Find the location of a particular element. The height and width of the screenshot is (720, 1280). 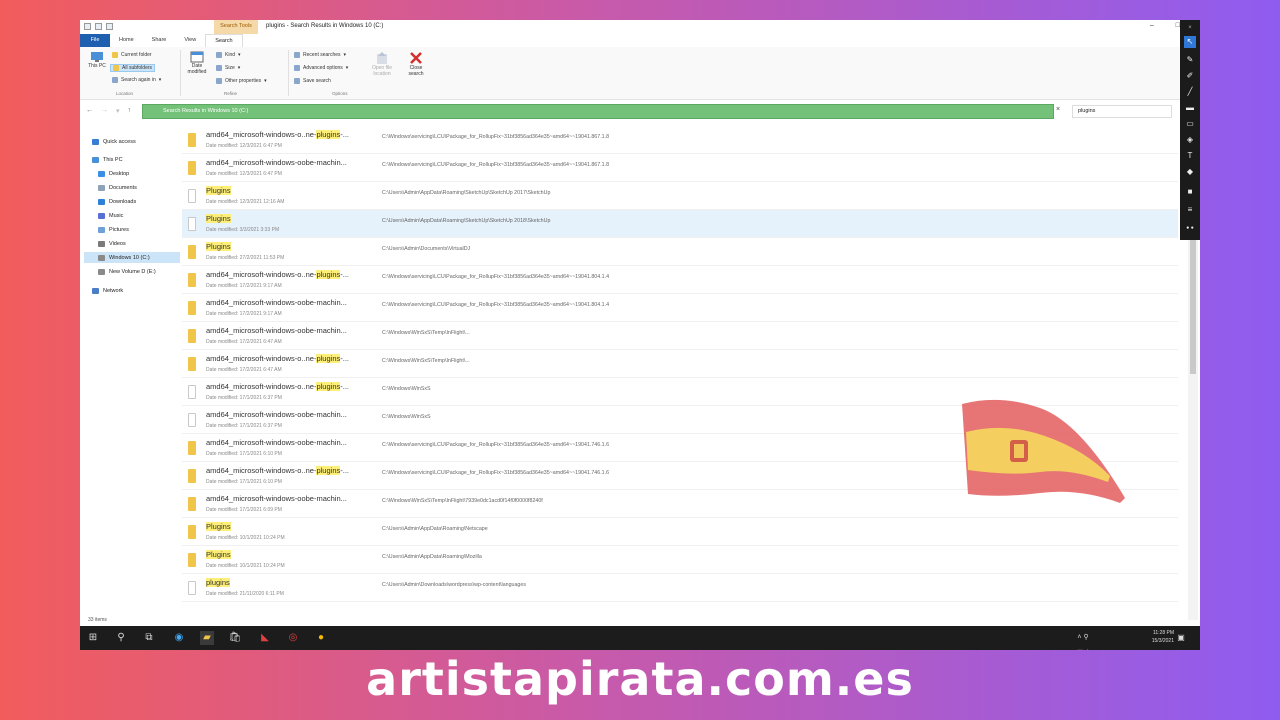

edge-browser-icon: ◉ is located at coordinates (179, 638).